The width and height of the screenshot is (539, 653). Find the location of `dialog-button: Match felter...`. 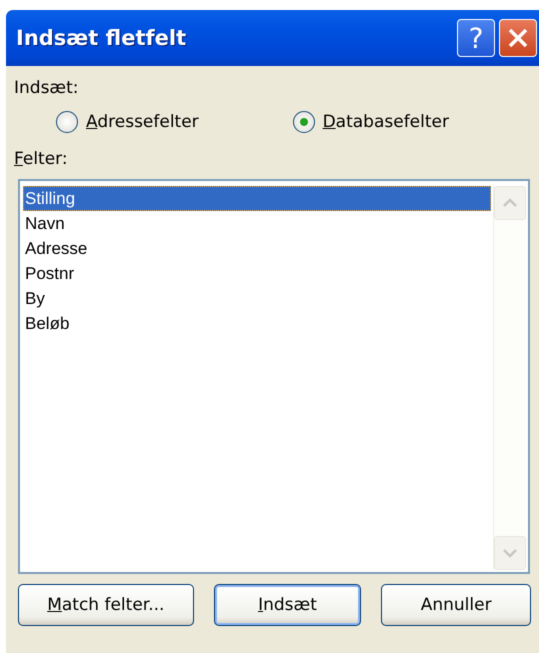

dialog-button: Match felter... is located at coordinates (106, 605).